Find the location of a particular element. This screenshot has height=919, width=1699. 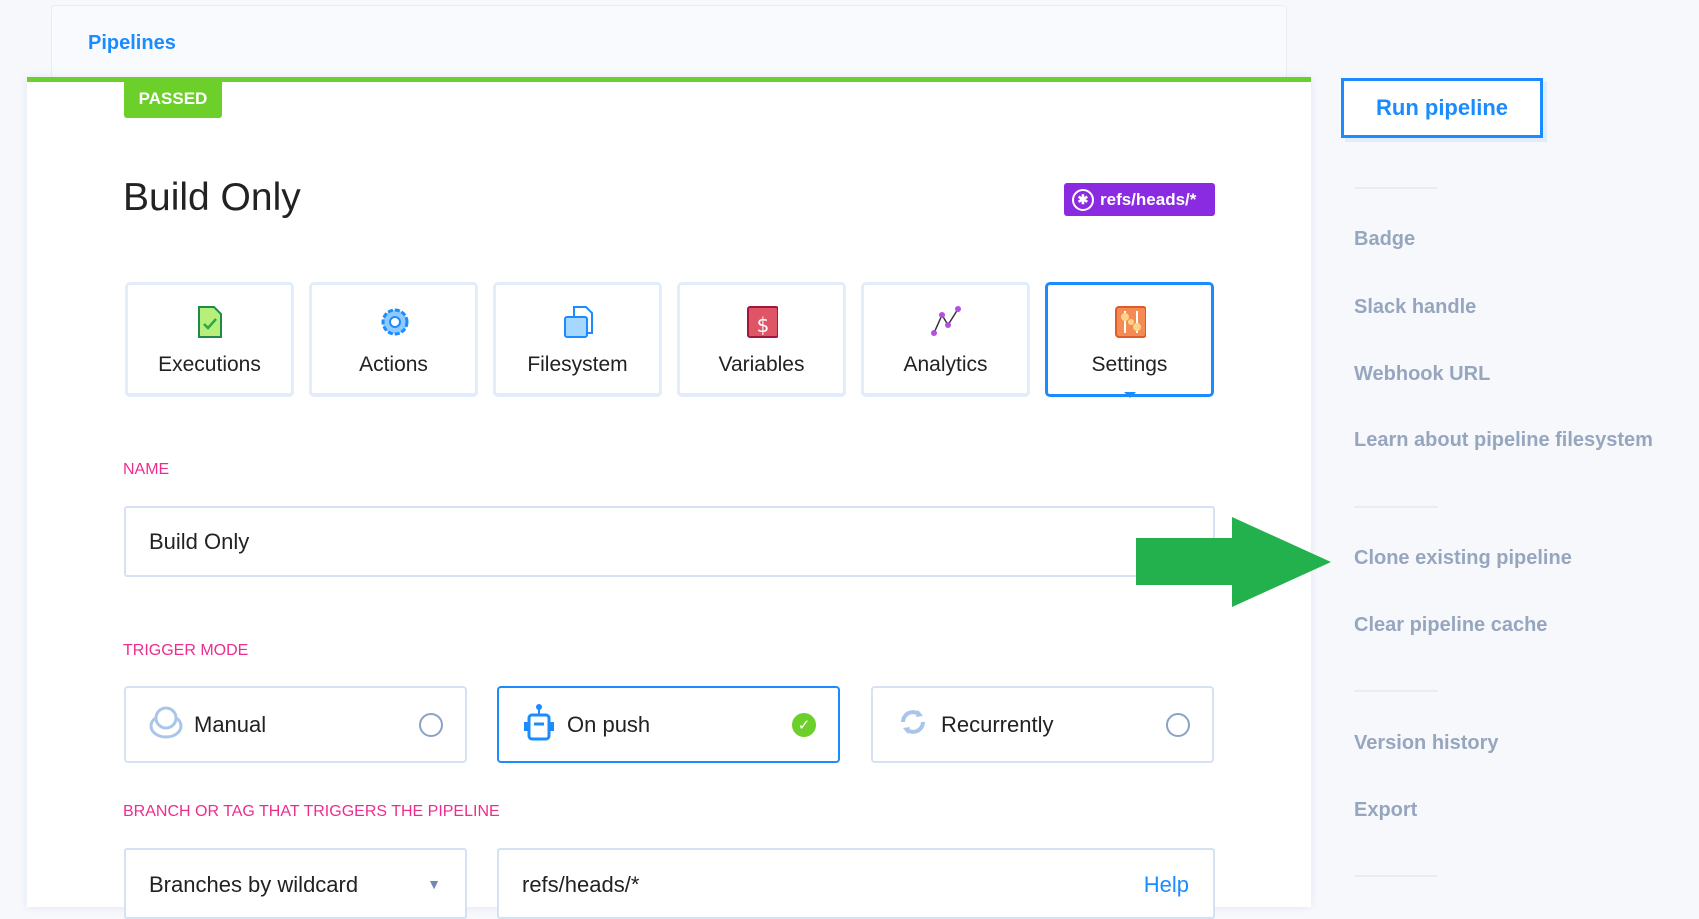

page-title: Build Only is located at coordinates (212, 197).